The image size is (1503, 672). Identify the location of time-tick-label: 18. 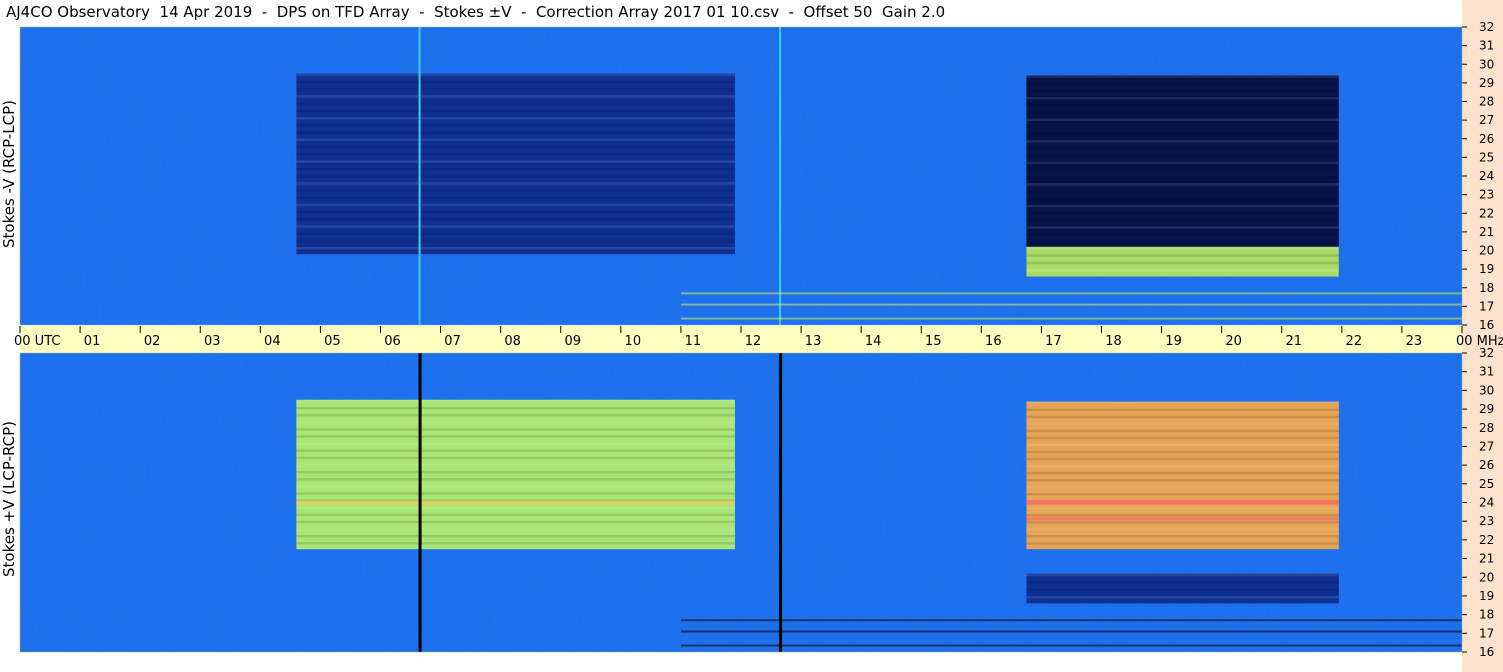
(1113, 341).